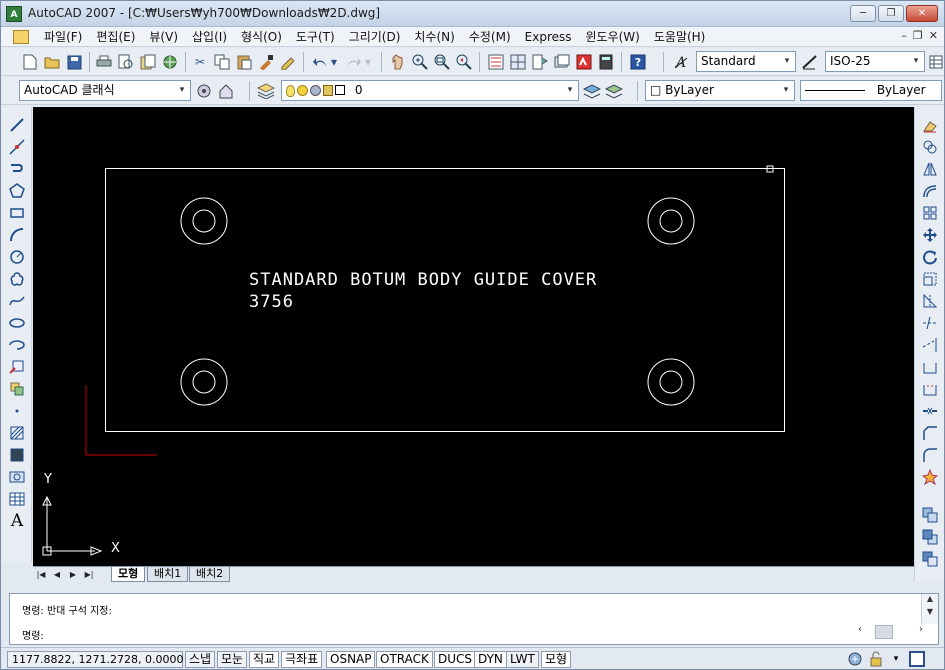  I want to click on arc-icon, so click(17, 235).